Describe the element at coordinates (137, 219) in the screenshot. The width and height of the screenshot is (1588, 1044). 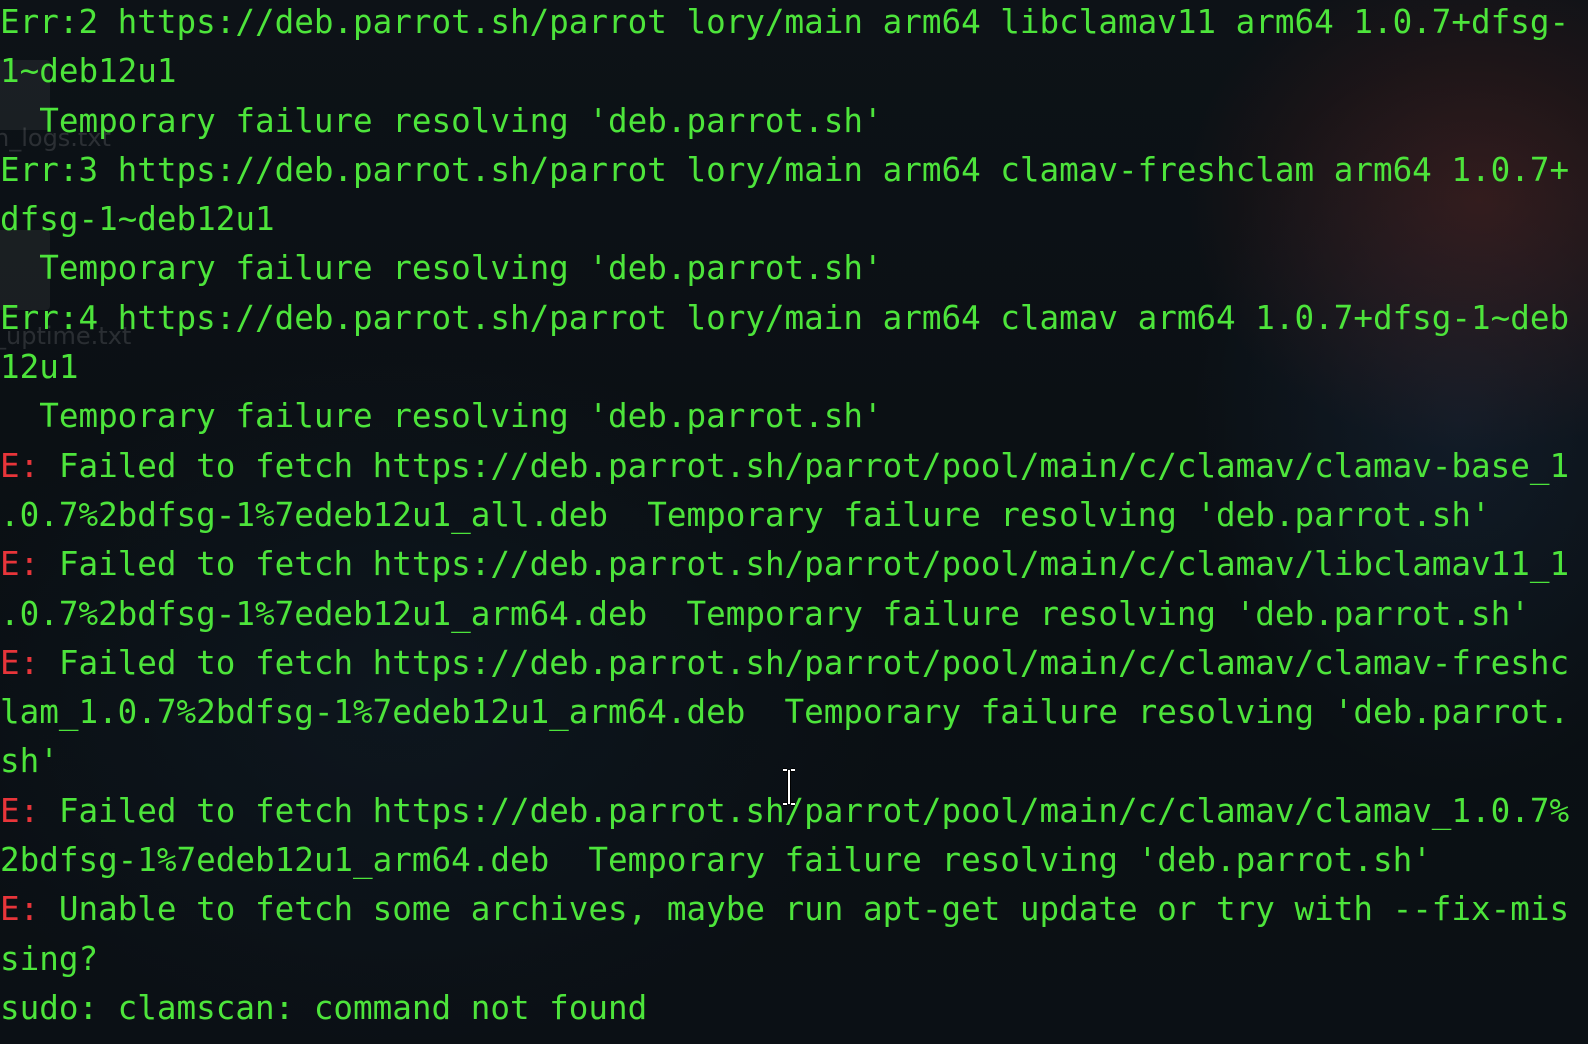
I see `terminal-line-text: dfsg-1~deb12u1` at that location.